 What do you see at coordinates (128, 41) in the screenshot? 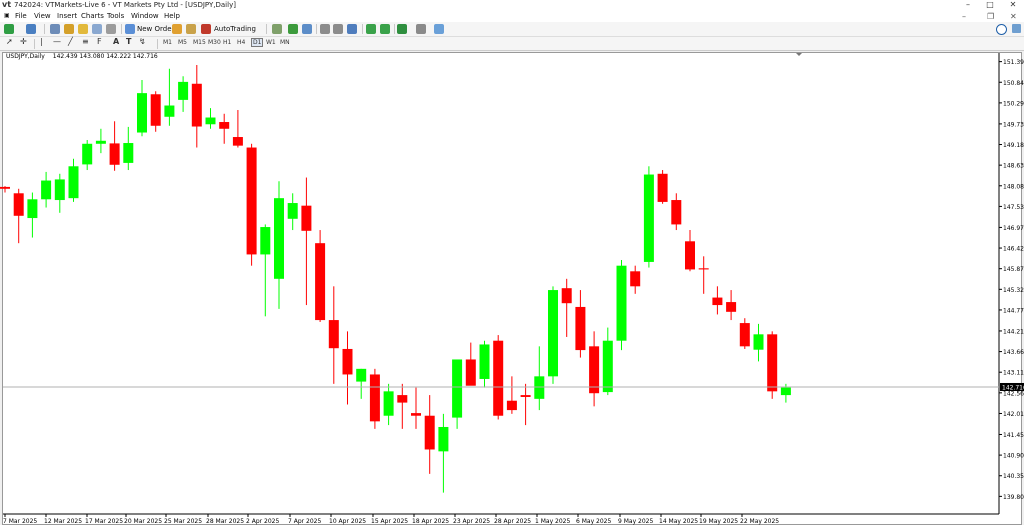
I see `text-label-icon: T` at bounding box center [128, 41].